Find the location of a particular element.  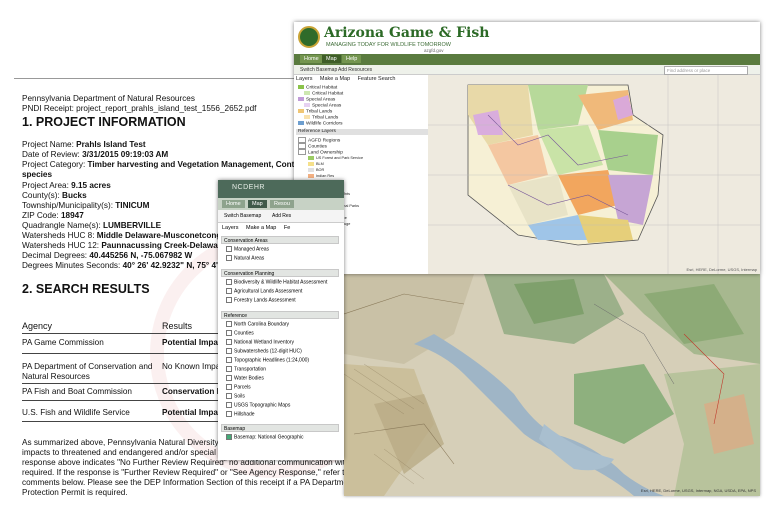

col-header-agency: Agency is located at coordinates (37, 326).